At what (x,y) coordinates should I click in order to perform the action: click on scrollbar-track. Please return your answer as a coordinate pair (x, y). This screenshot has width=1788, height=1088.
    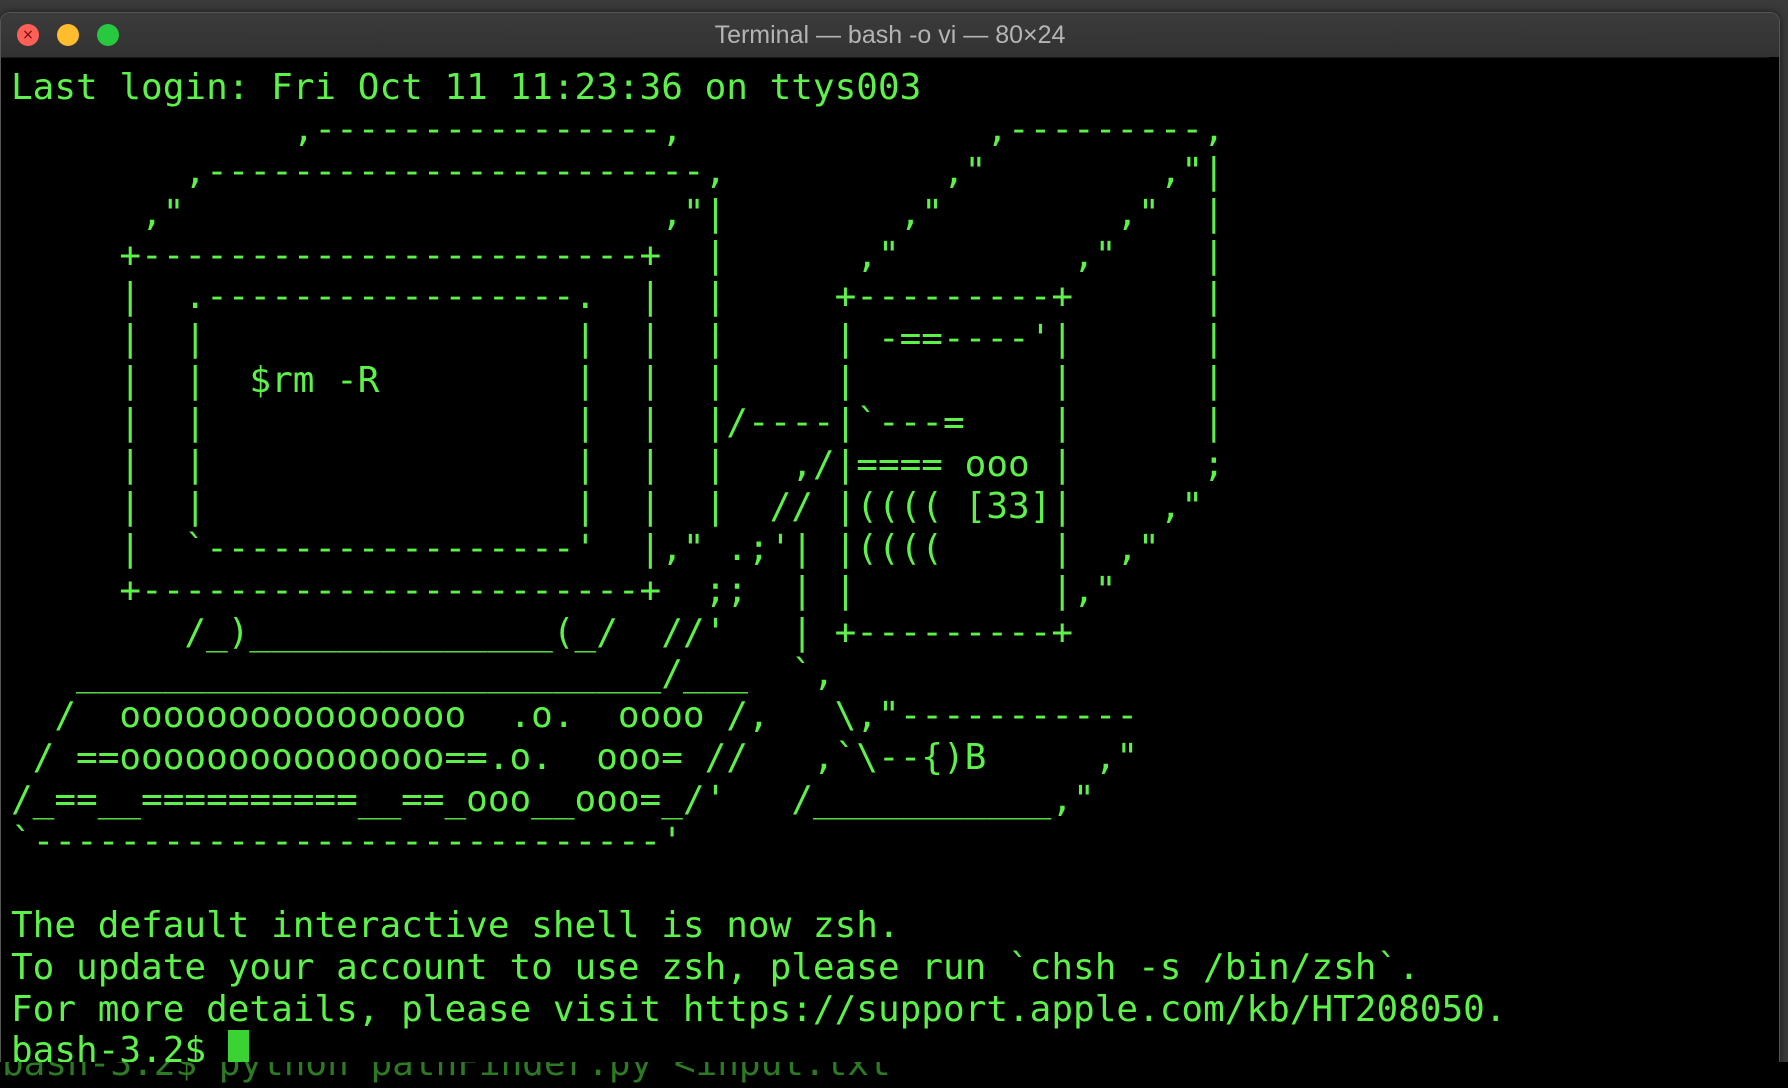
    Looking at the image, I should click on (1774, 565).